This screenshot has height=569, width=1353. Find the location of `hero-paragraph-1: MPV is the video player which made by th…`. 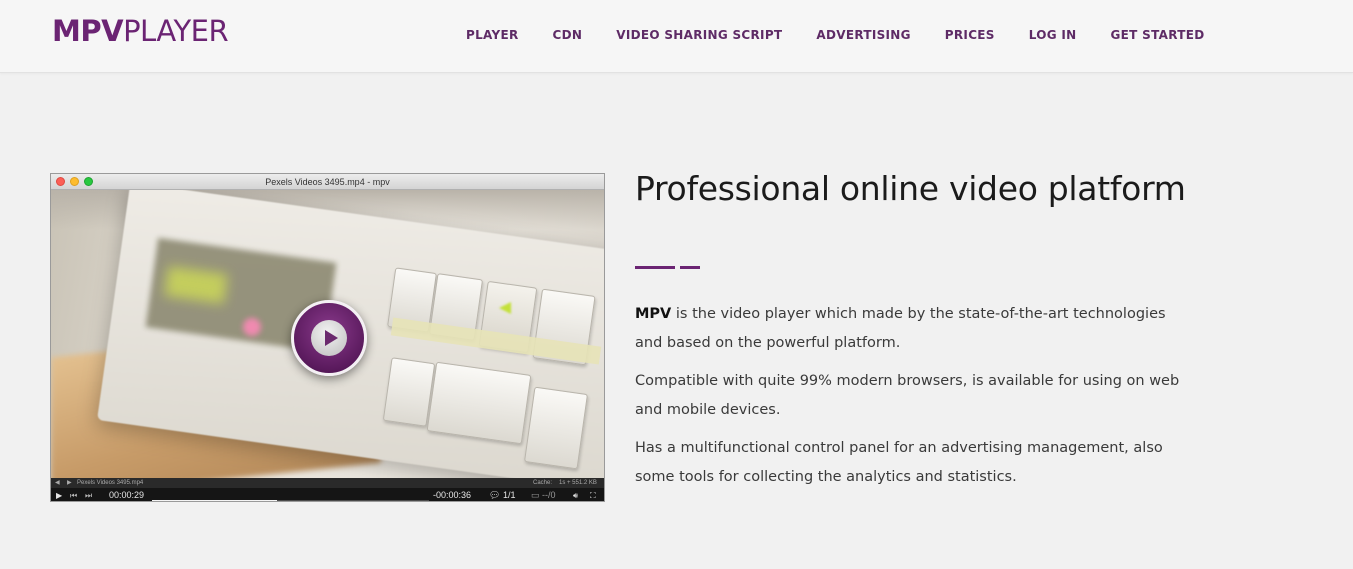

hero-paragraph-1: MPV is the video player which made by th… is located at coordinates (915, 329).